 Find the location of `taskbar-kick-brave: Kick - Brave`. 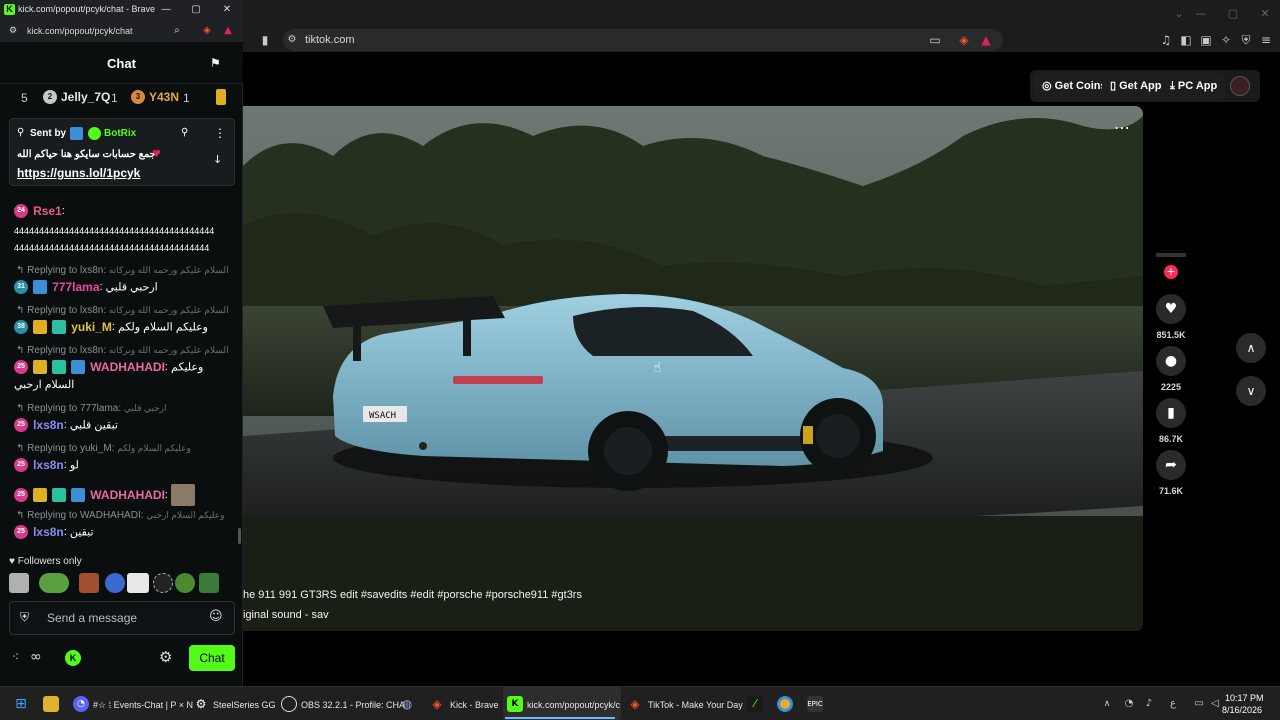

taskbar-kick-brave: Kick - Brave is located at coordinates (474, 705).